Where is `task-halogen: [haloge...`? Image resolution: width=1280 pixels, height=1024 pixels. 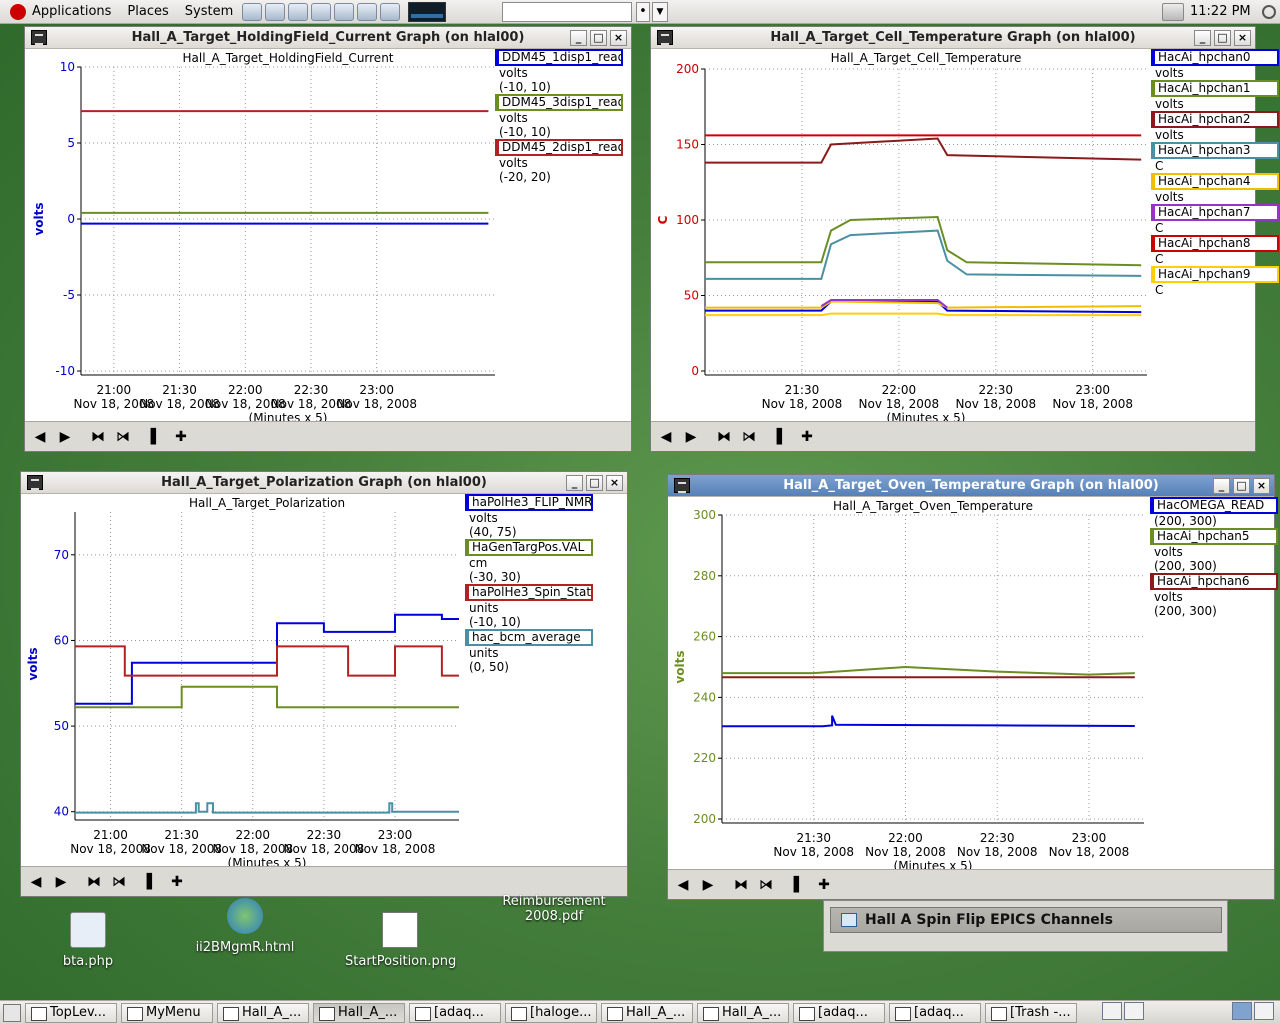
task-halogen: [haloge... is located at coordinates (551, 1012).